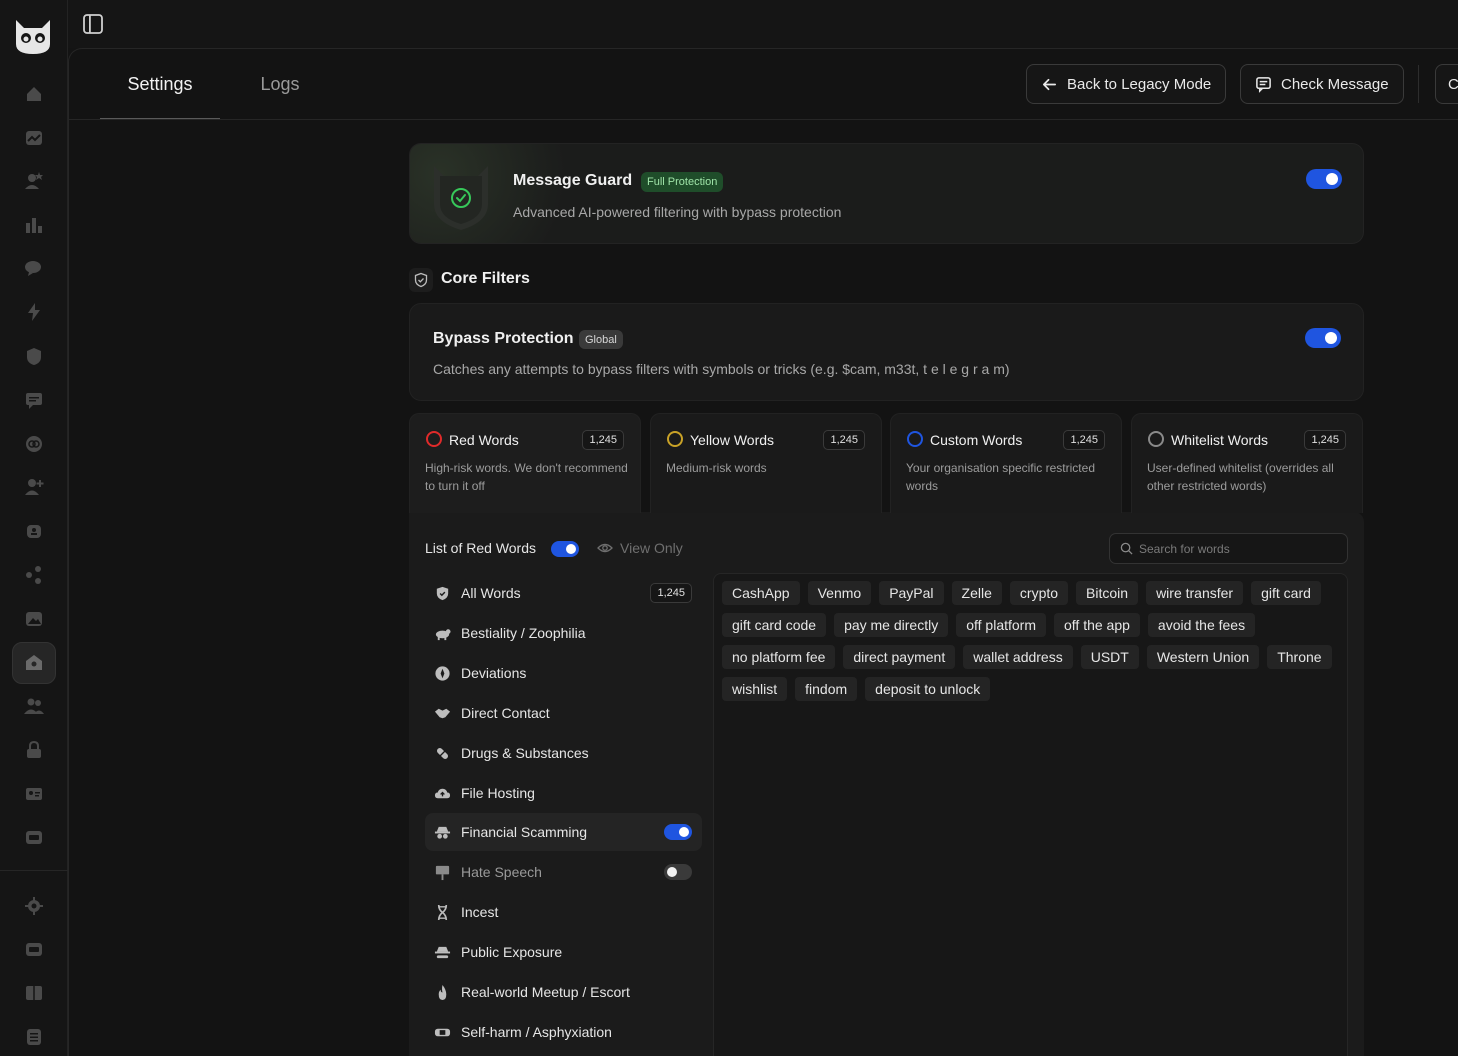  Describe the element at coordinates (651, 548) in the screenshot. I see `view-only-label: View Only` at that location.